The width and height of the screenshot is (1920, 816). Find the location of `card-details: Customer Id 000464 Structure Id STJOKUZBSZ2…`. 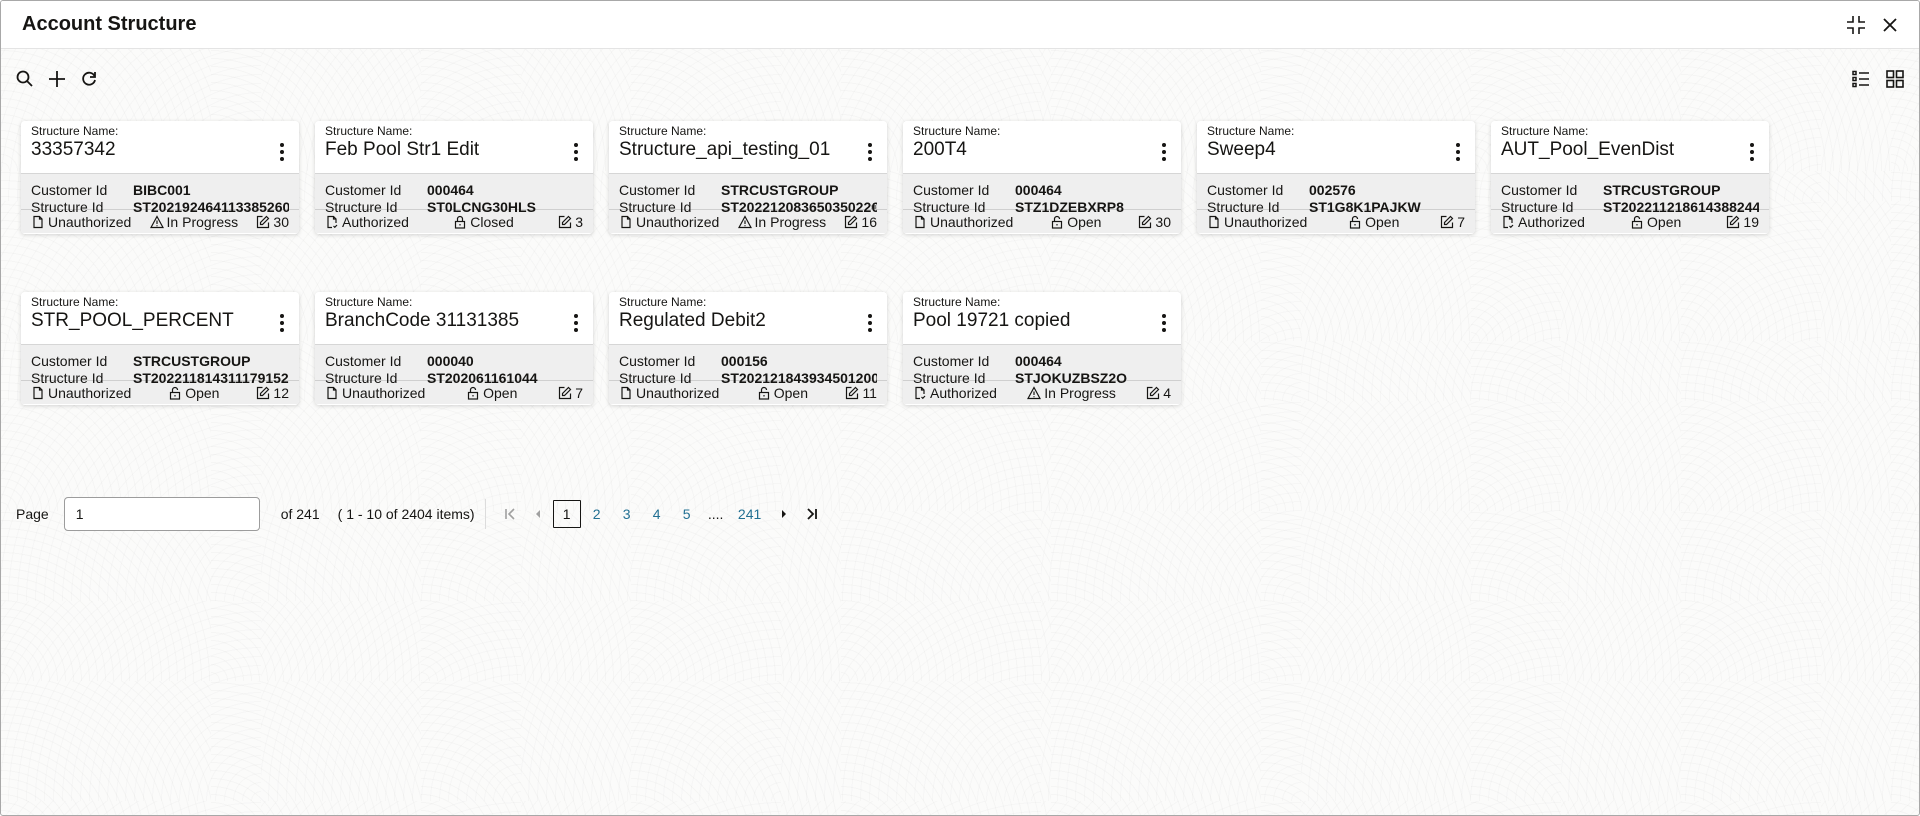

card-details: Customer Id 000464 Structure Id STJOKUZBSZ2… is located at coordinates (1042, 365).